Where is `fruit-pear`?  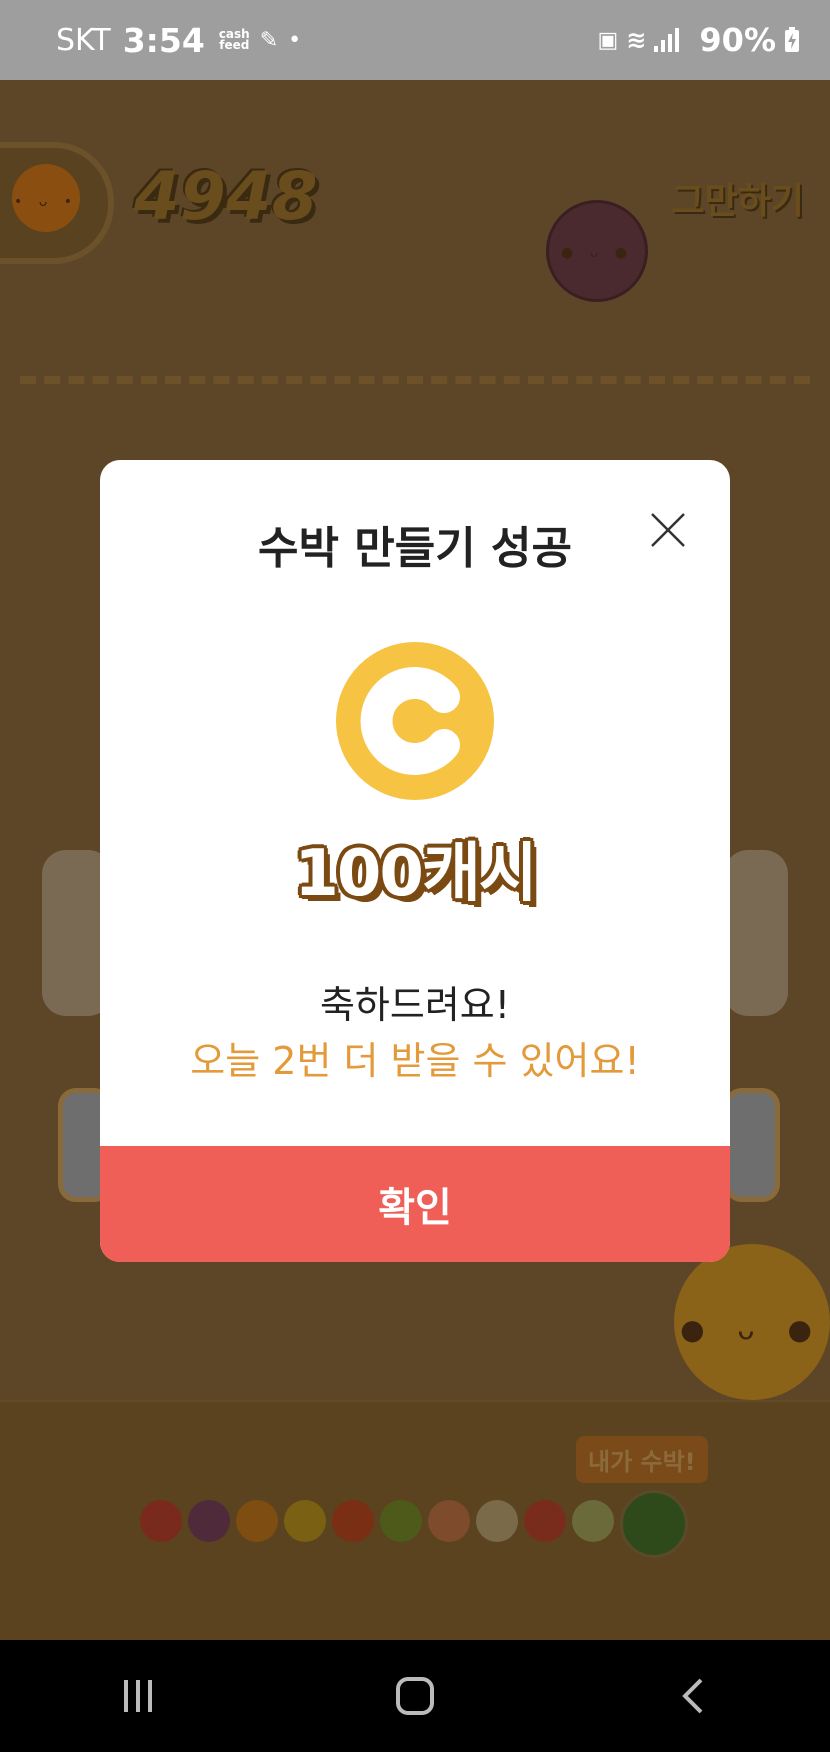 fruit-pear is located at coordinates (497, 1521).